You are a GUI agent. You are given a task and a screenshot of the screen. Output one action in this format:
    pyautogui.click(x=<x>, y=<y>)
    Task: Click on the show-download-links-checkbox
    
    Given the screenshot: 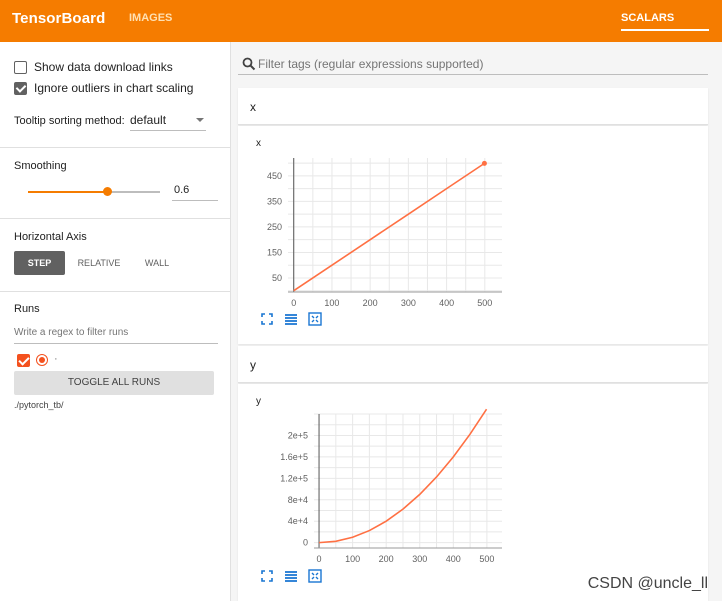 What is the action you would take?
    pyautogui.click(x=20, y=67)
    